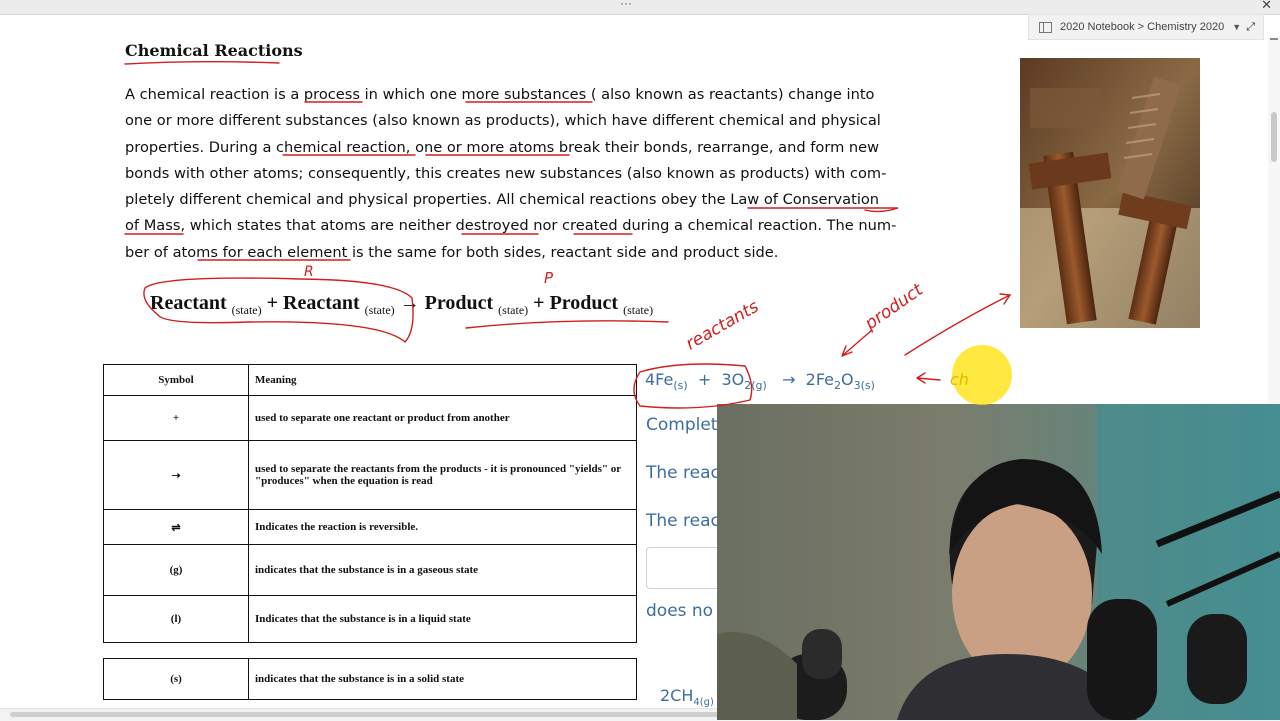 The height and width of the screenshot is (721, 1280). Describe the element at coordinates (176, 527) in the screenshot. I see `symbol-cell: ⇌` at that location.